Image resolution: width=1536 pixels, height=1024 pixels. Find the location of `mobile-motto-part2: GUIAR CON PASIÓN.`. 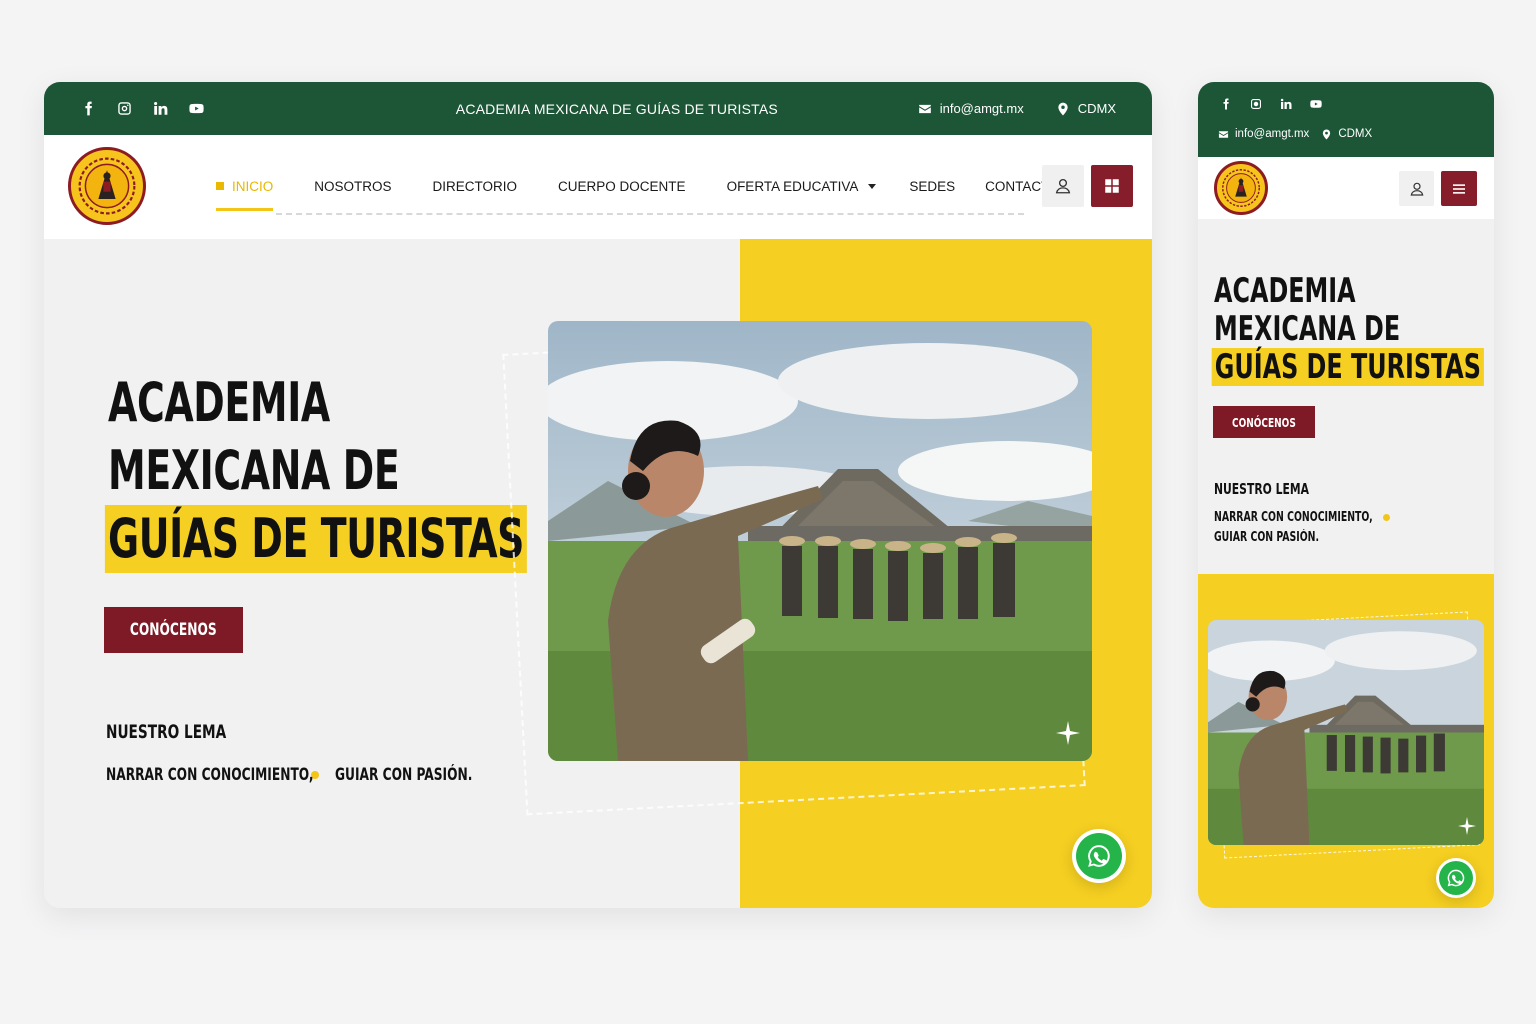

mobile-motto-part2: GUIAR CON PASIÓN. is located at coordinates (1267, 537).